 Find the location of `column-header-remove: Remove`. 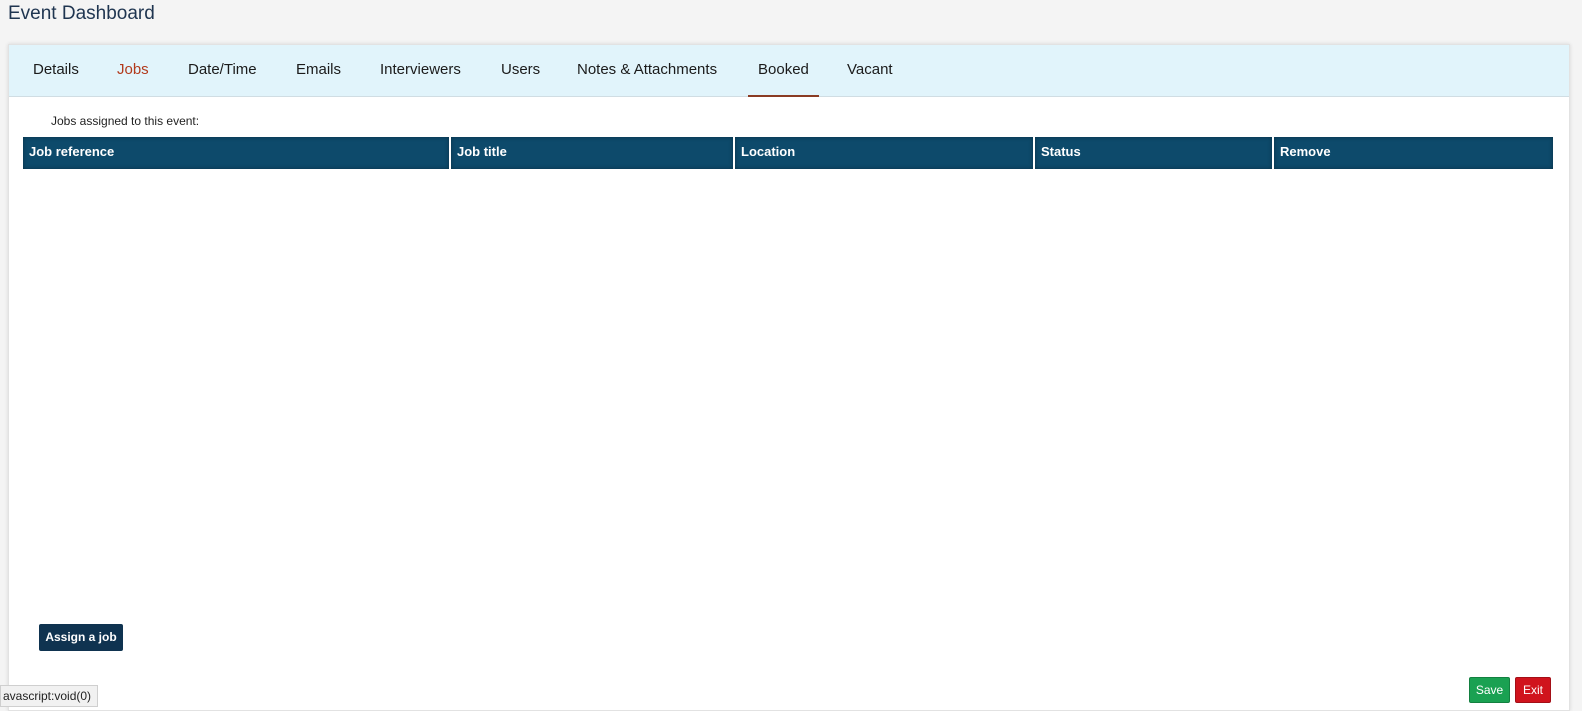

column-header-remove: Remove is located at coordinates (1413, 153).